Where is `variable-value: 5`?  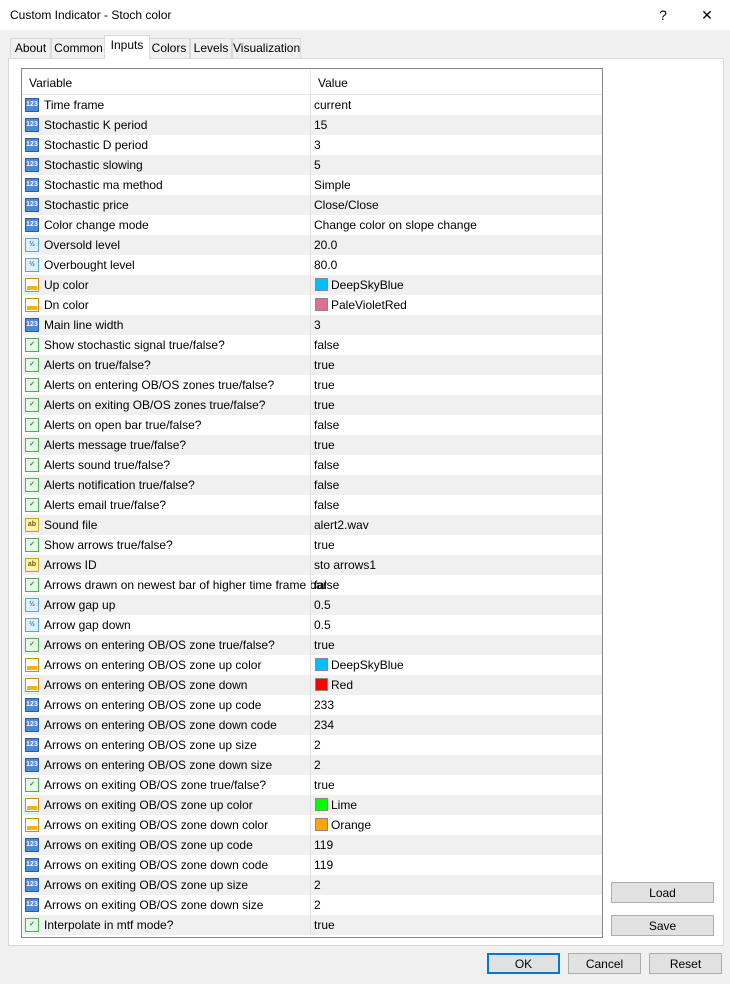 variable-value: 5 is located at coordinates (317, 165).